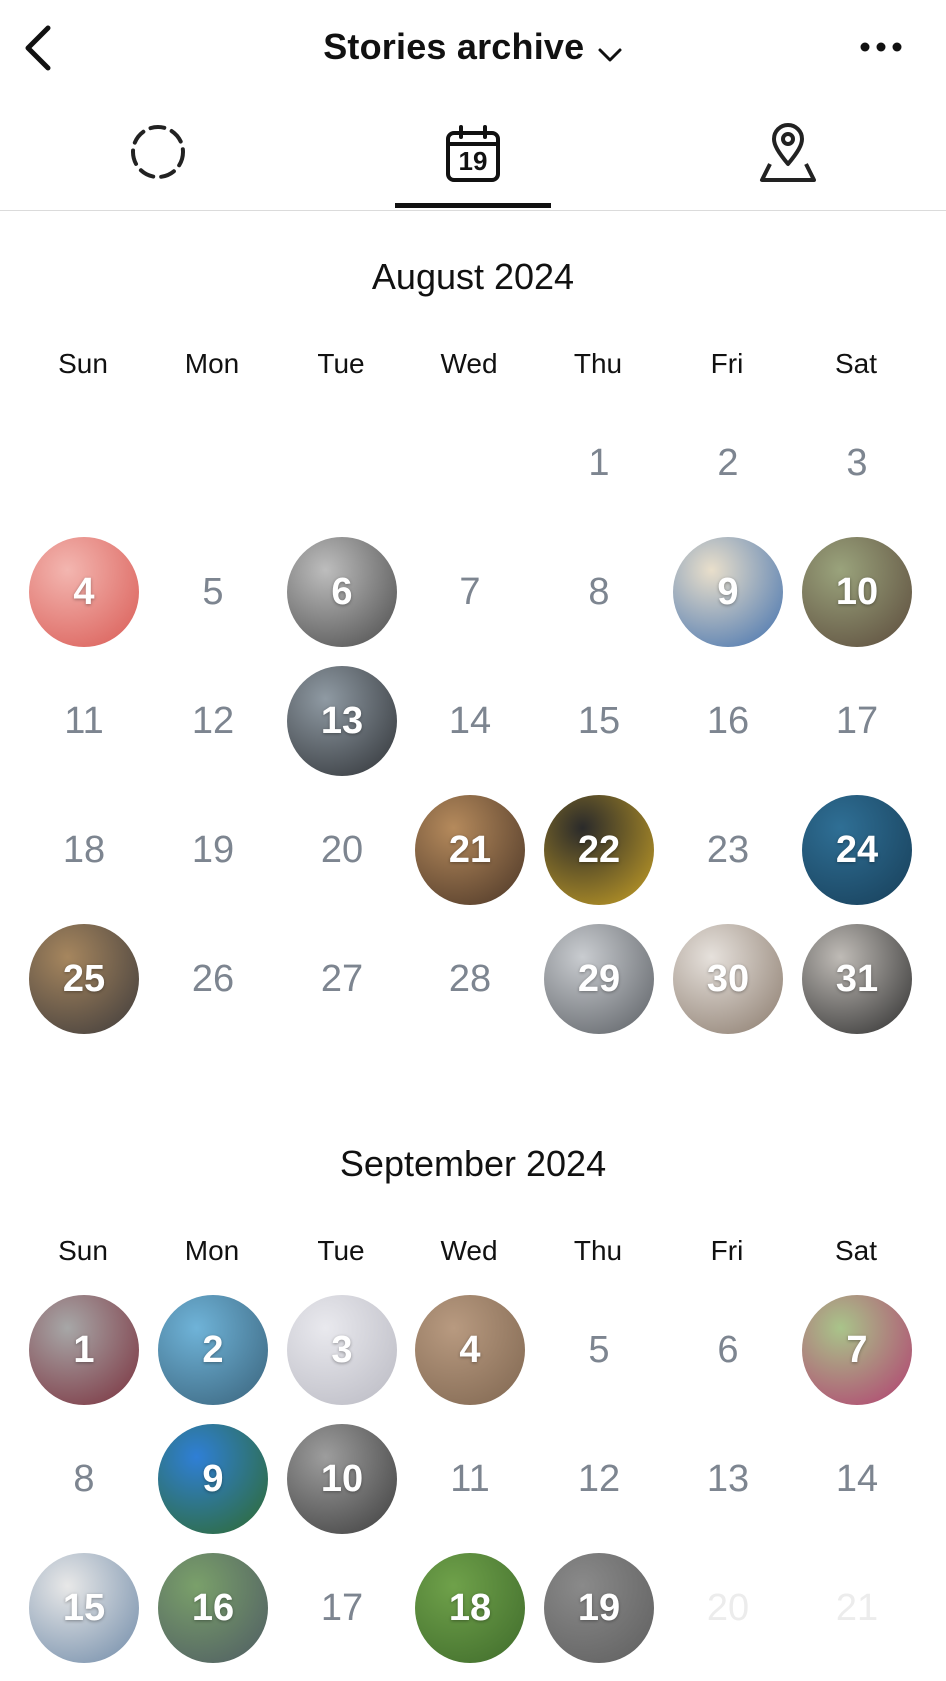  I want to click on tab-selected-indicator, so click(473, 205).